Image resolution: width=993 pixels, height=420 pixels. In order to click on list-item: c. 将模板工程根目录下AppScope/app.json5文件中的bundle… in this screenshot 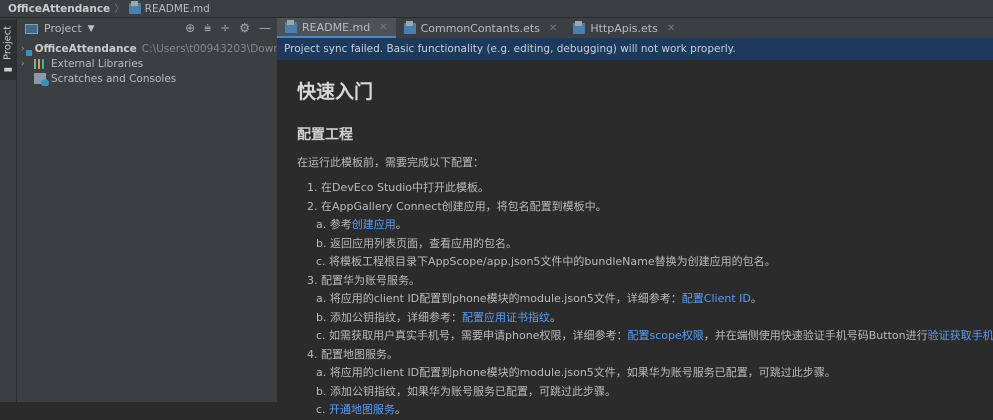, I will do `click(642, 262)`.